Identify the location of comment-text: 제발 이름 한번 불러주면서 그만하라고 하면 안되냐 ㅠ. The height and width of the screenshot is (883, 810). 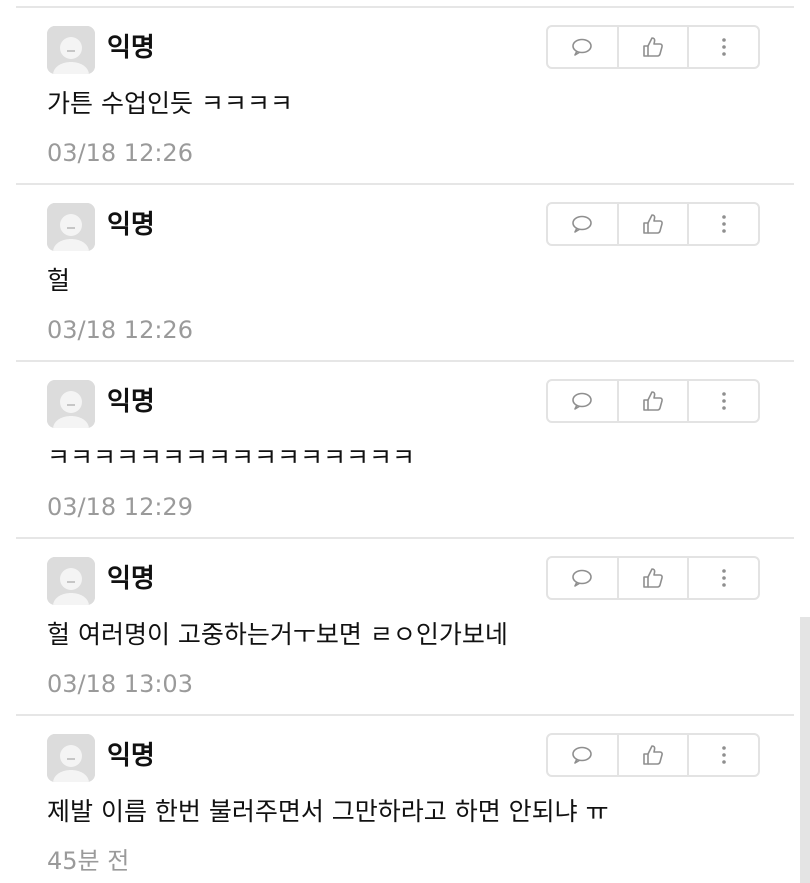
(328, 811).